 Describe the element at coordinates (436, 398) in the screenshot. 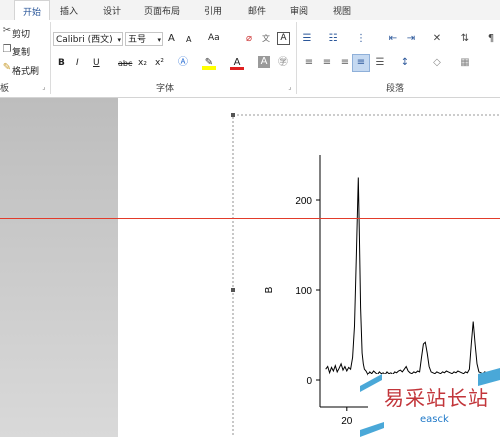

I see `watermark-text: 易采站长站` at that location.